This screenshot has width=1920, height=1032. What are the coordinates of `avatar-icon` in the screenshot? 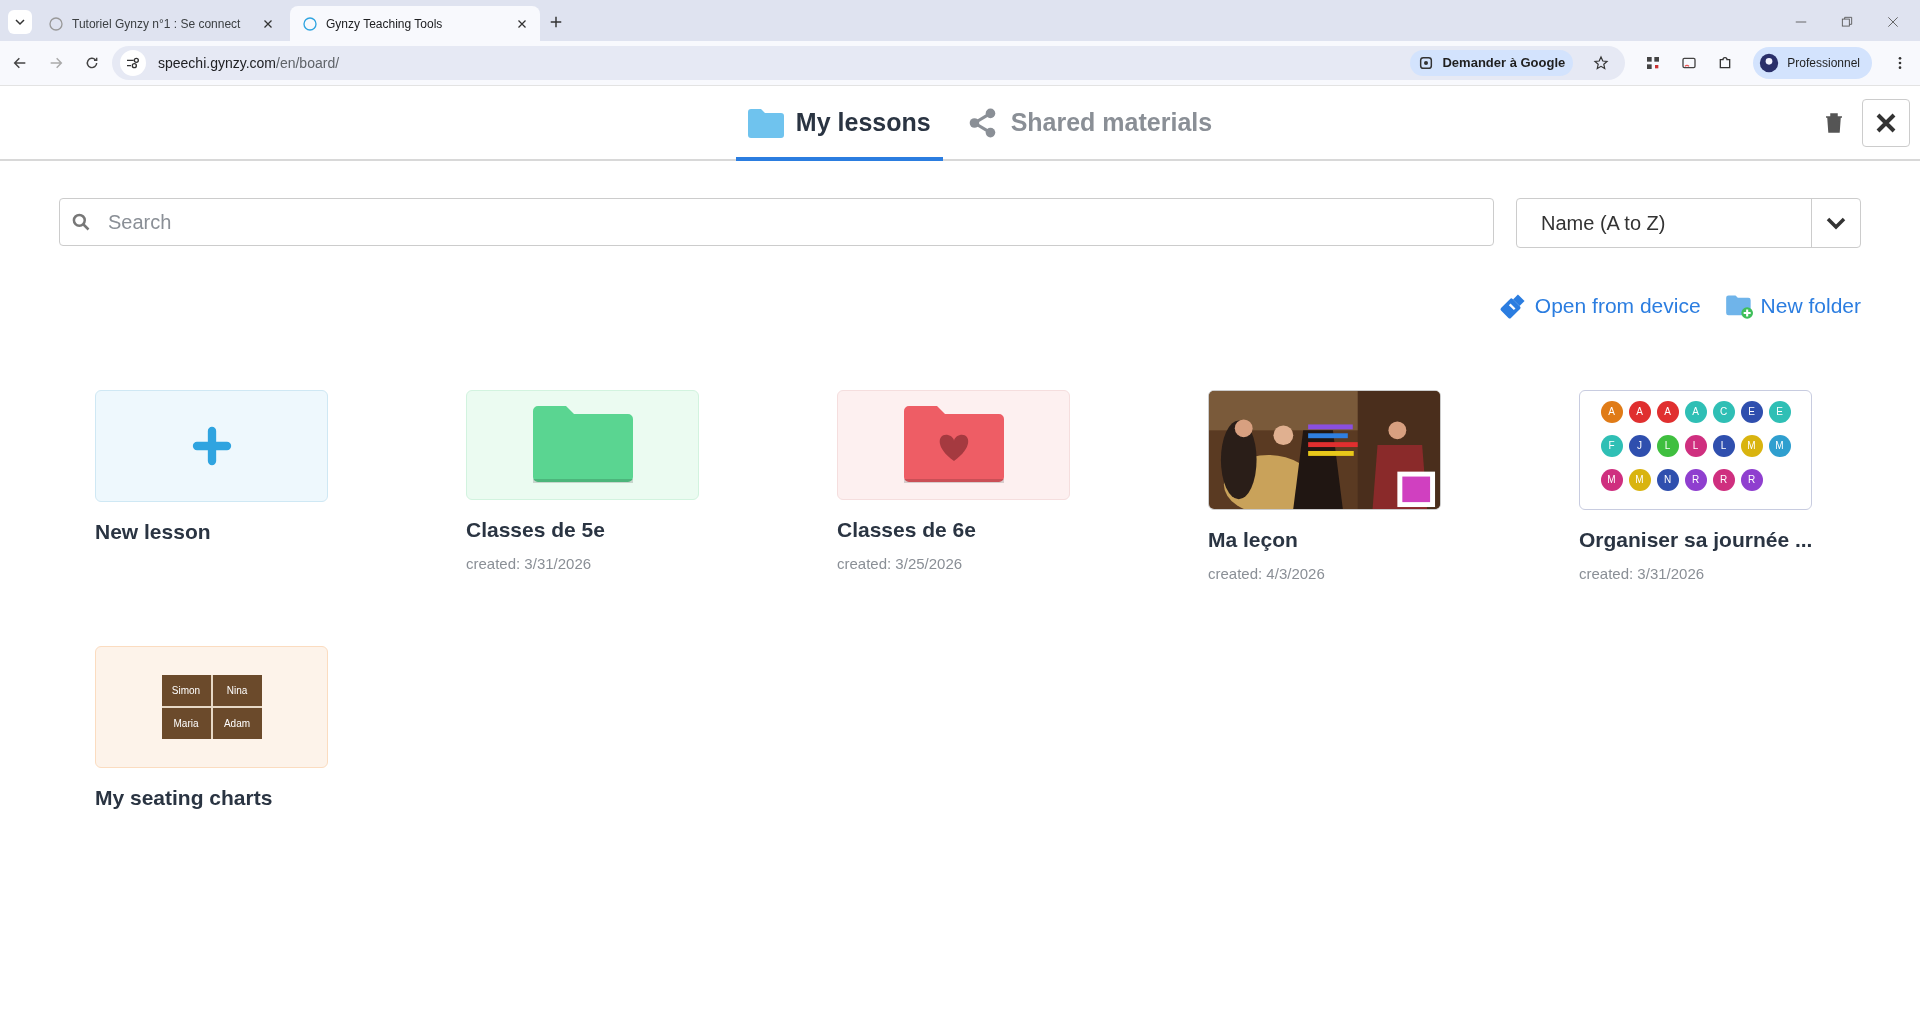 It's located at (1769, 63).